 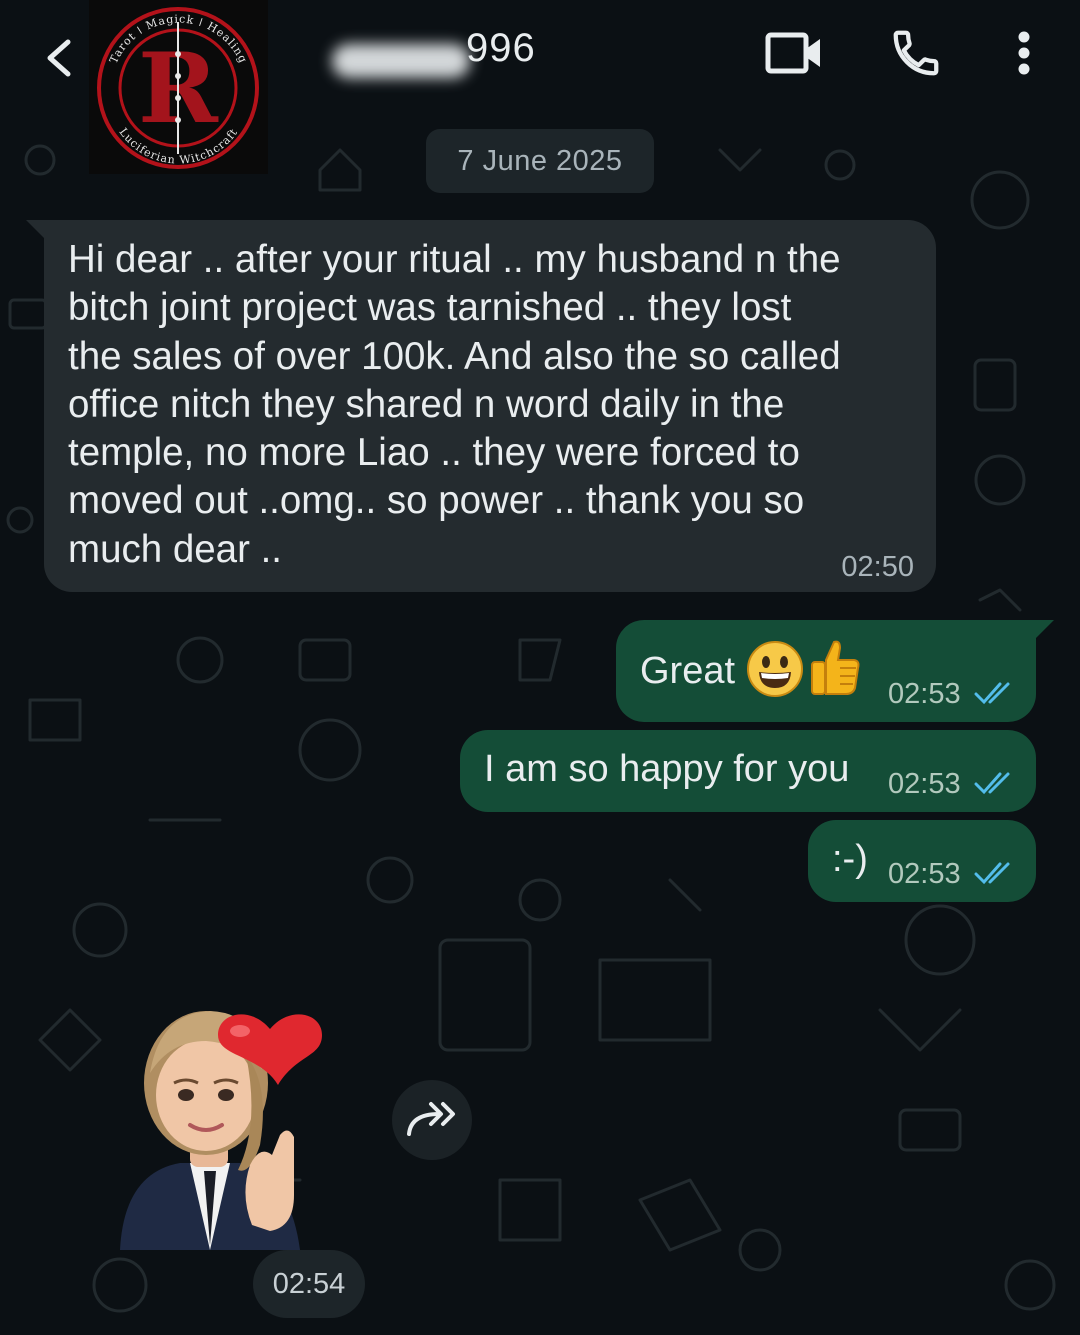 What do you see at coordinates (775, 671) in the screenshot?
I see `grinning-face-emoji` at bounding box center [775, 671].